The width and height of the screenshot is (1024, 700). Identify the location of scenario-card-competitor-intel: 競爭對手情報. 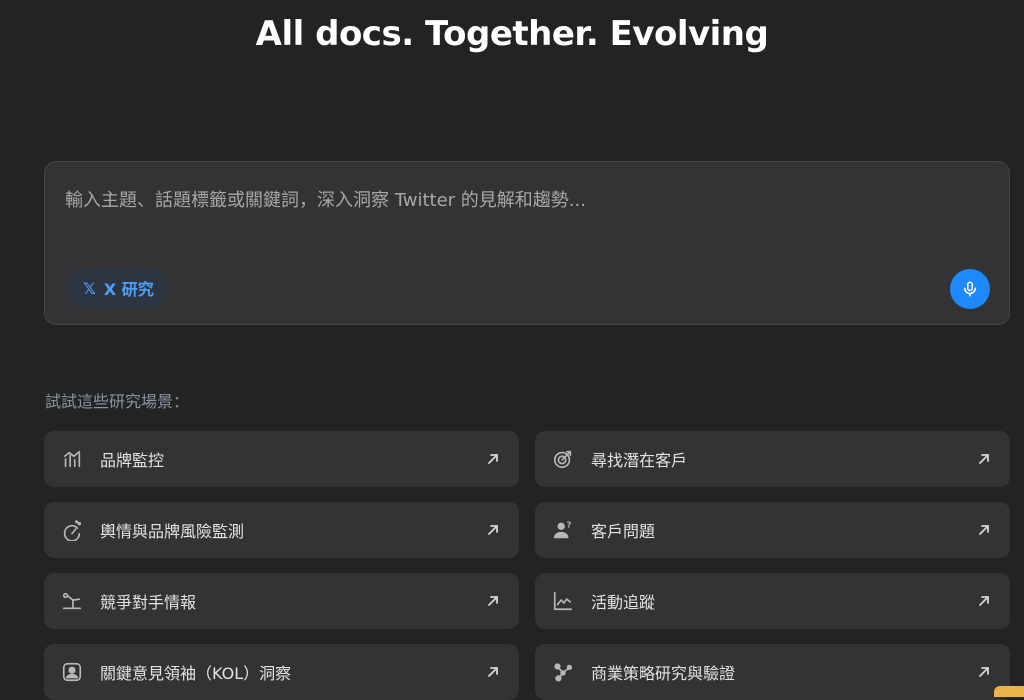
(281, 601).